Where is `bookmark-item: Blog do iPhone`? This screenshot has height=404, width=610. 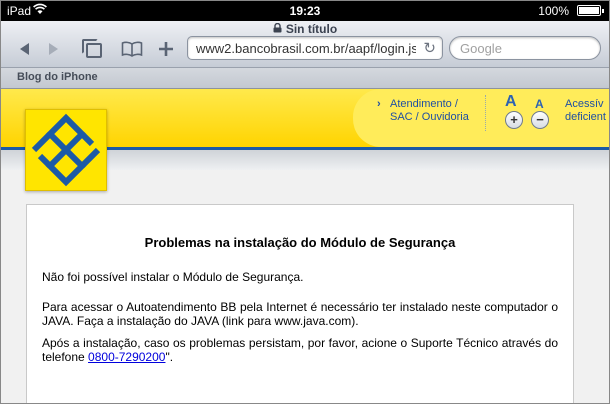
bookmark-item: Blog do iPhone is located at coordinates (57, 77).